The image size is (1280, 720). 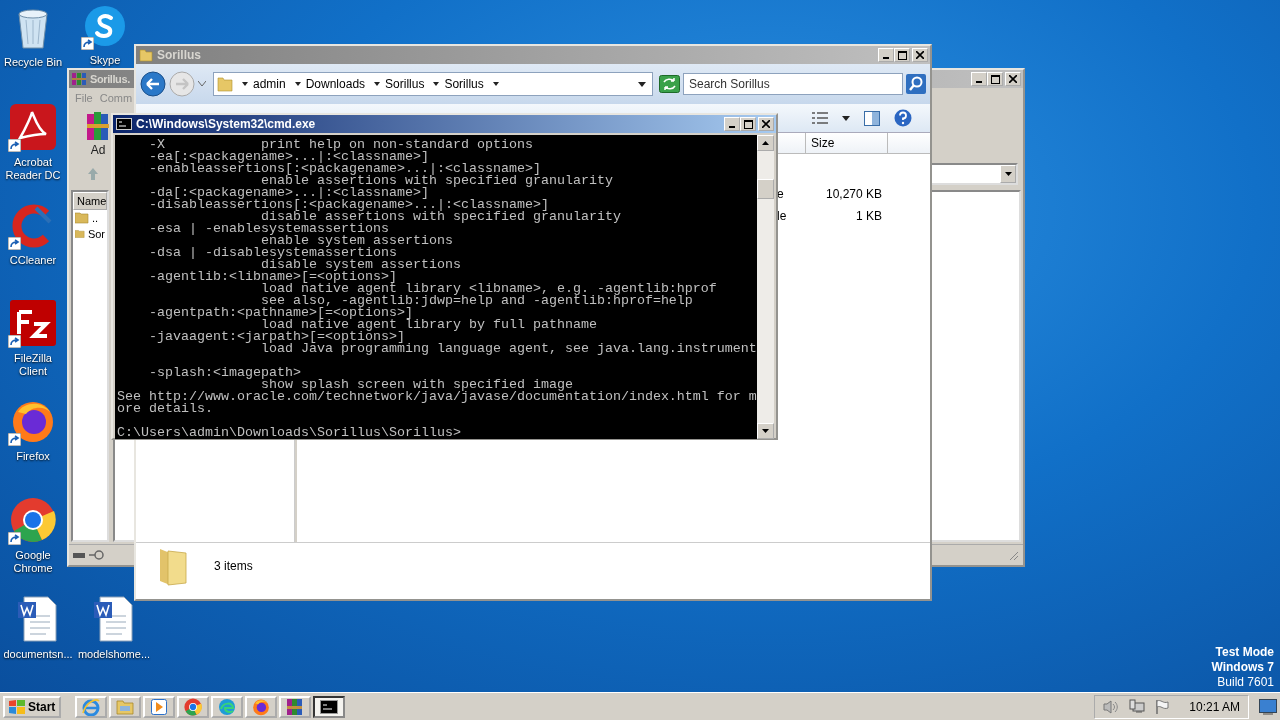 What do you see at coordinates (33, 28) in the screenshot?
I see `recycle-bin-icon` at bounding box center [33, 28].